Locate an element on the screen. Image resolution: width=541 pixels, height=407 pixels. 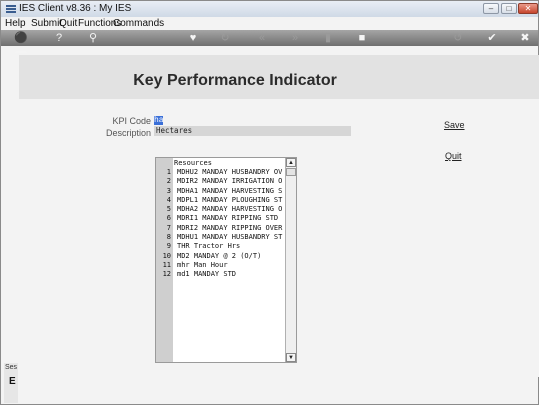
menu-commands: Commands is located at coordinates (138, 23).